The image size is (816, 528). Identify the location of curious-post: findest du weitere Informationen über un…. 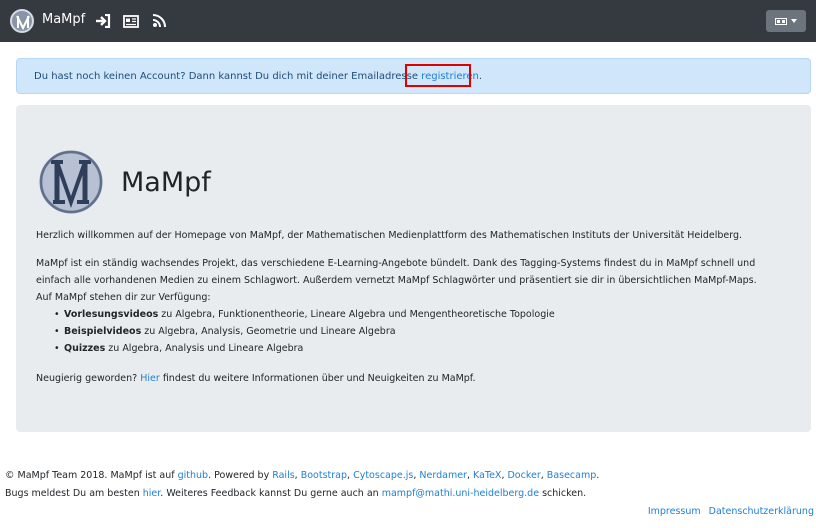
(317, 378).